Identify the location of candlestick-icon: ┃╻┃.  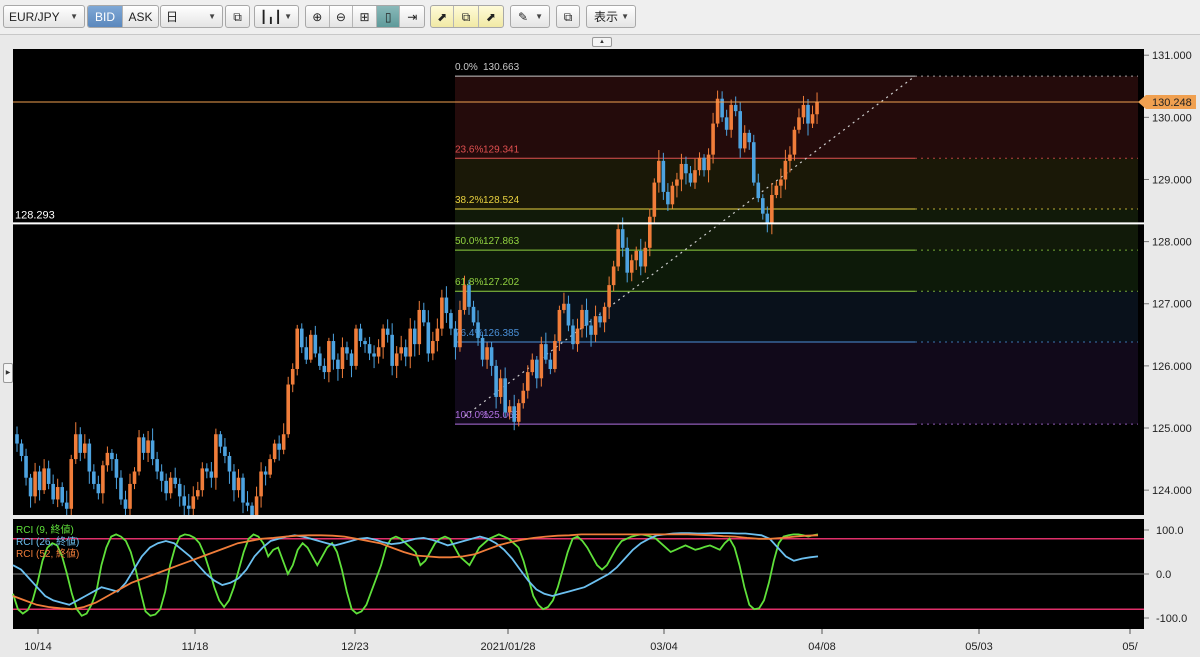
(271, 16).